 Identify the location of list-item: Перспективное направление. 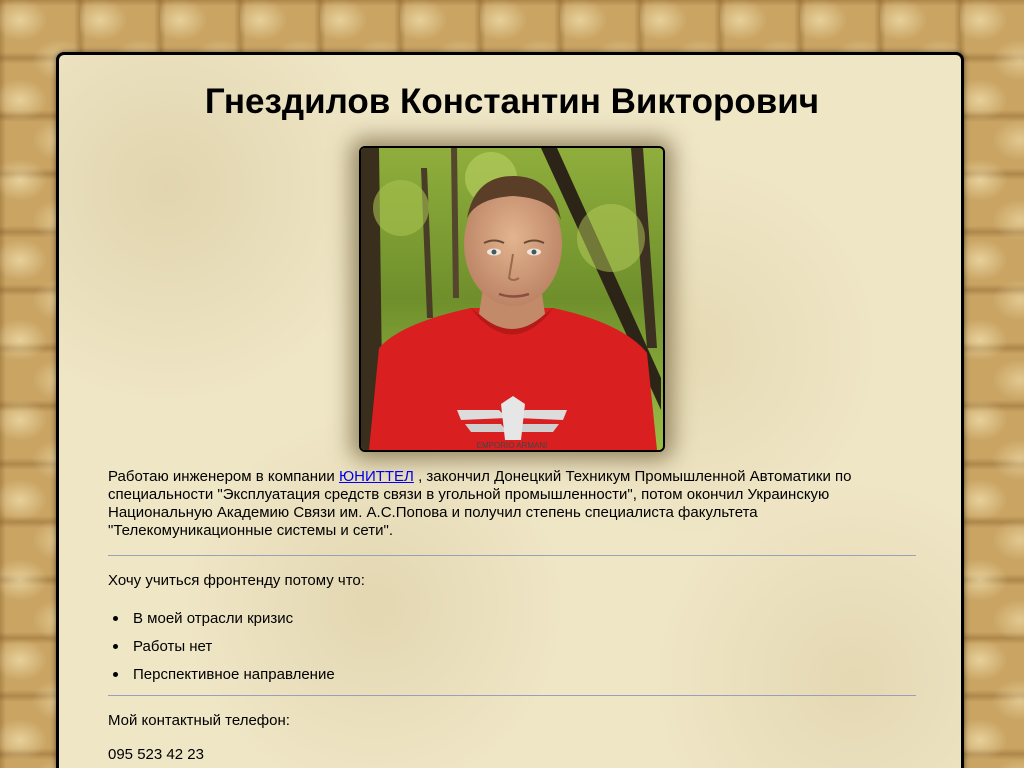
(512, 680).